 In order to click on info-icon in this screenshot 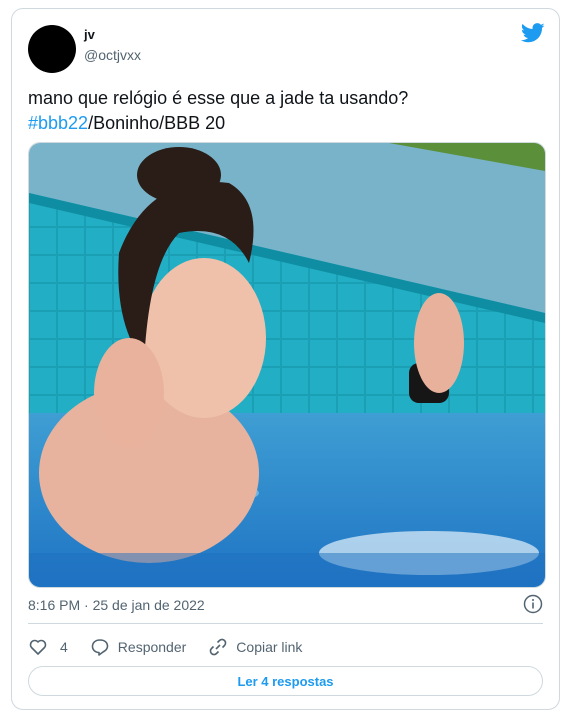, I will do `click(533, 604)`.